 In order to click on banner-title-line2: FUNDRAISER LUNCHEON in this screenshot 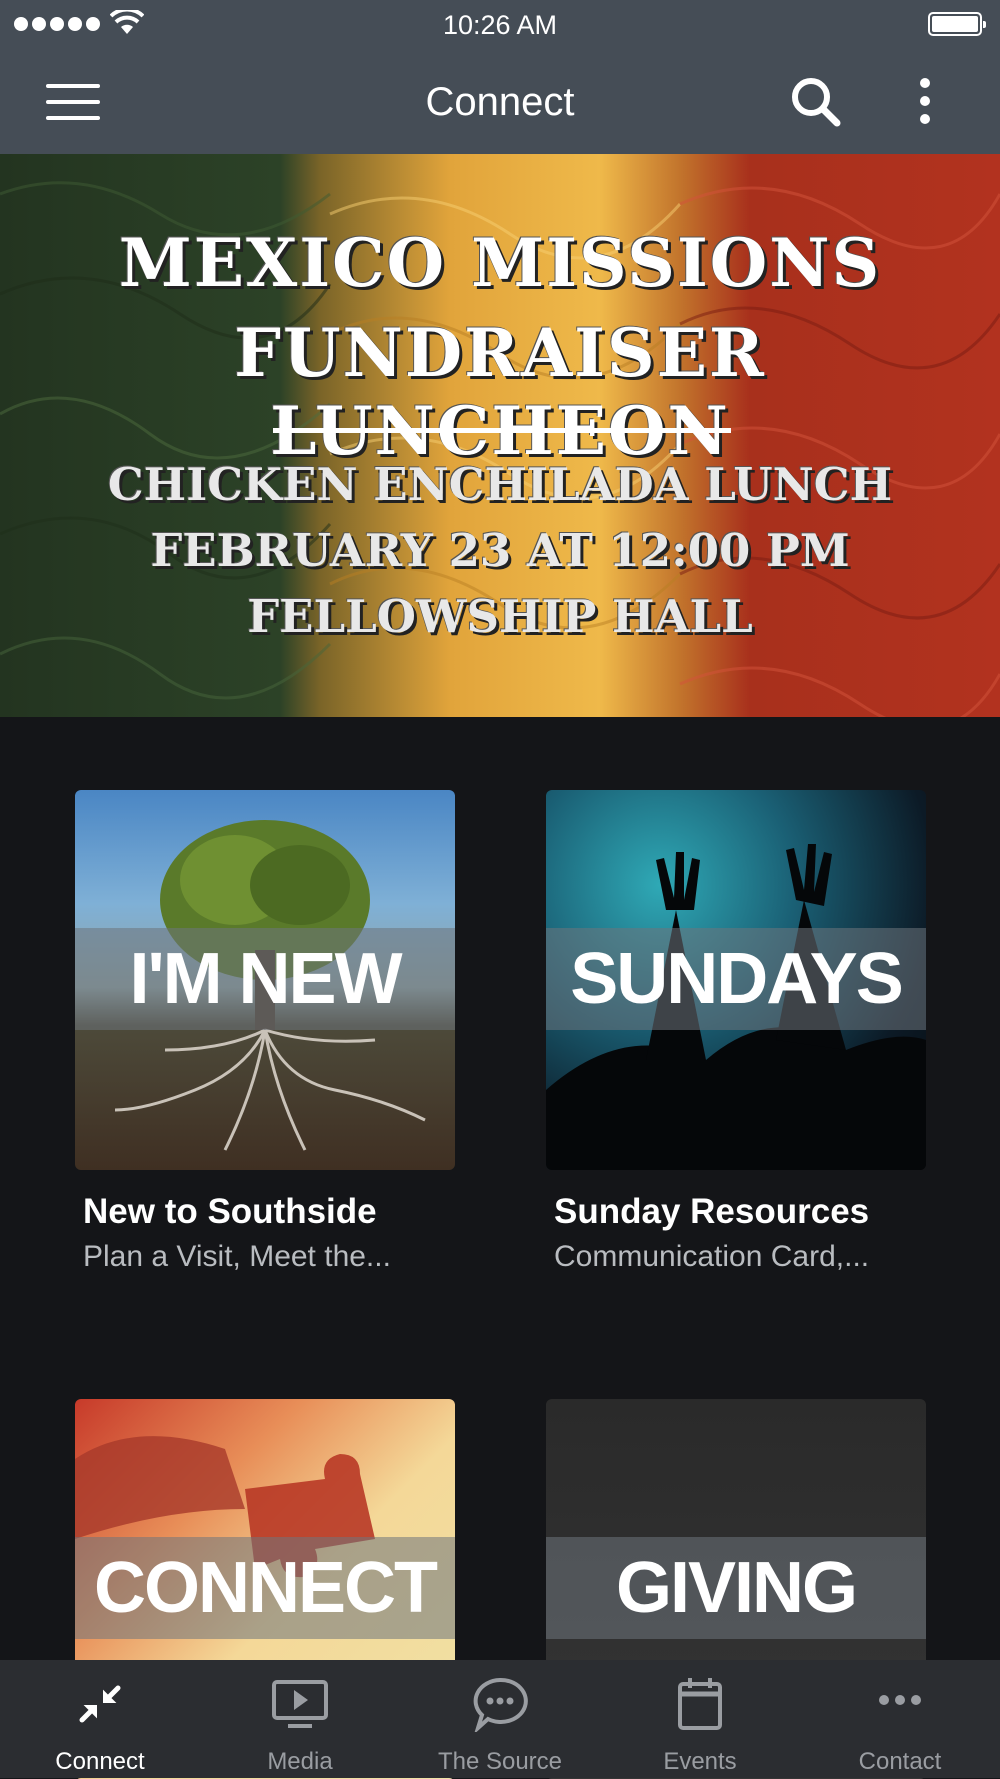, I will do `click(500, 392)`.